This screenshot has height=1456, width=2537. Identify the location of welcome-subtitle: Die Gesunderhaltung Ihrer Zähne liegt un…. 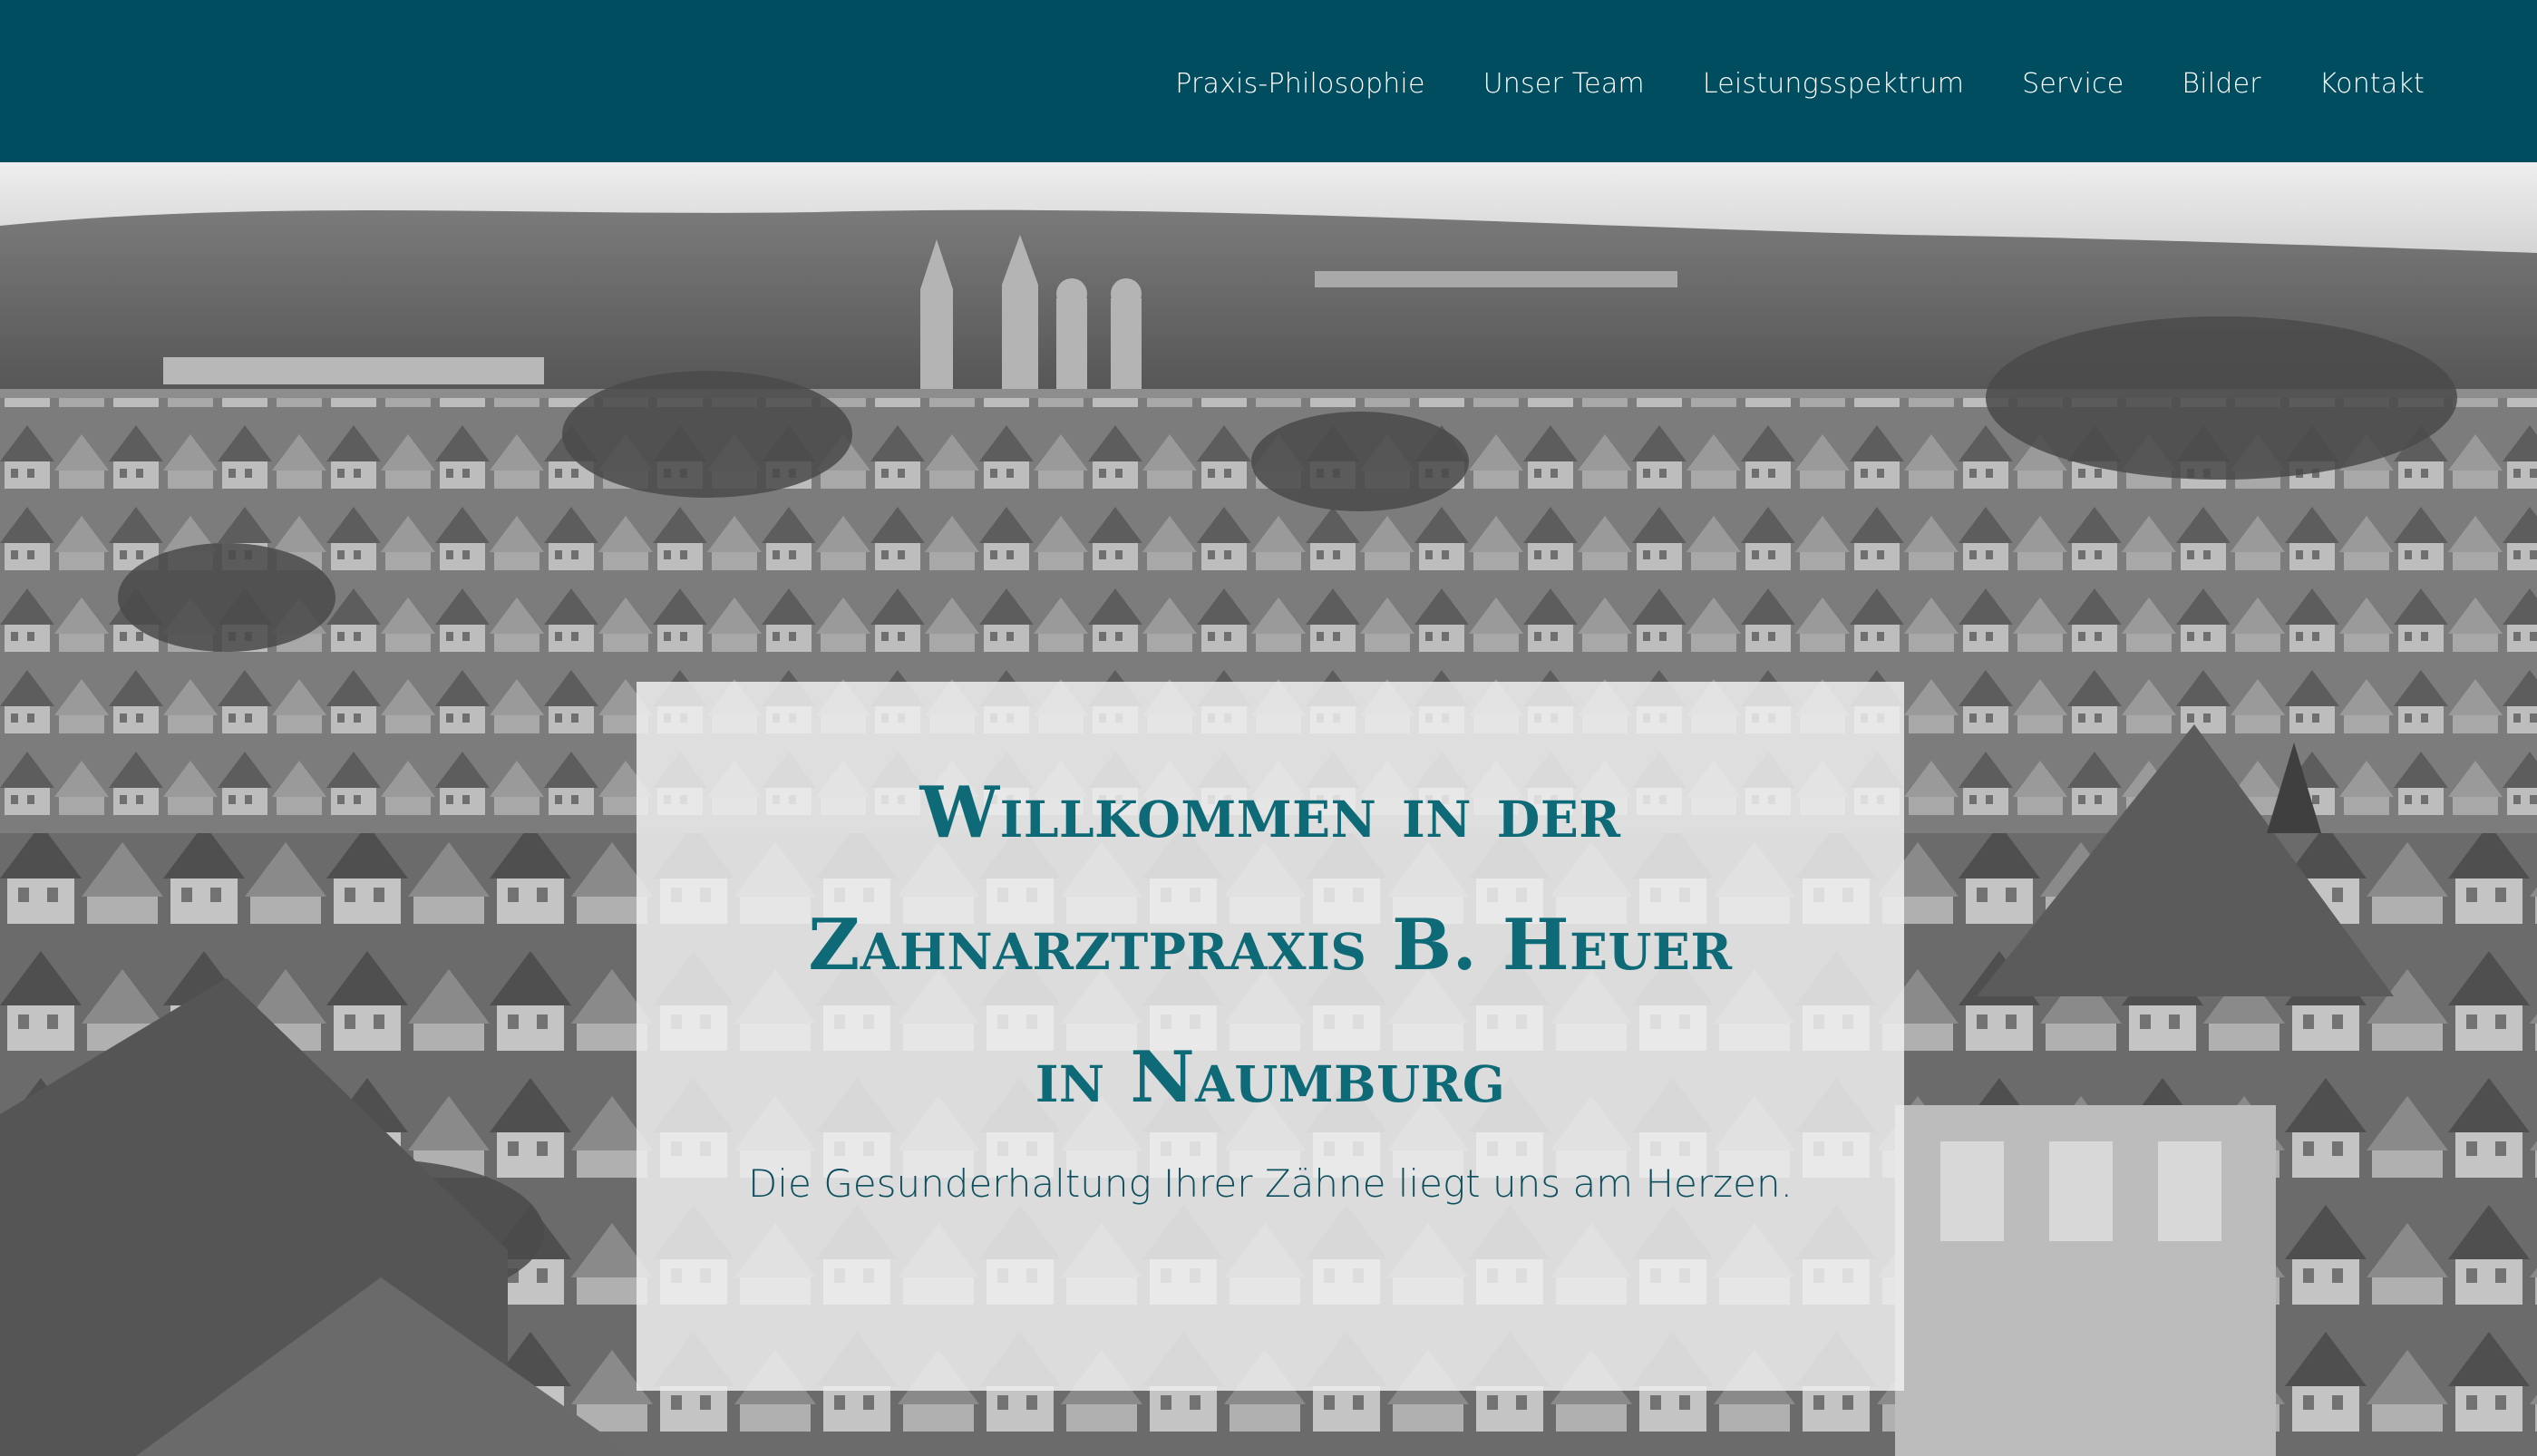
(1270, 1183).